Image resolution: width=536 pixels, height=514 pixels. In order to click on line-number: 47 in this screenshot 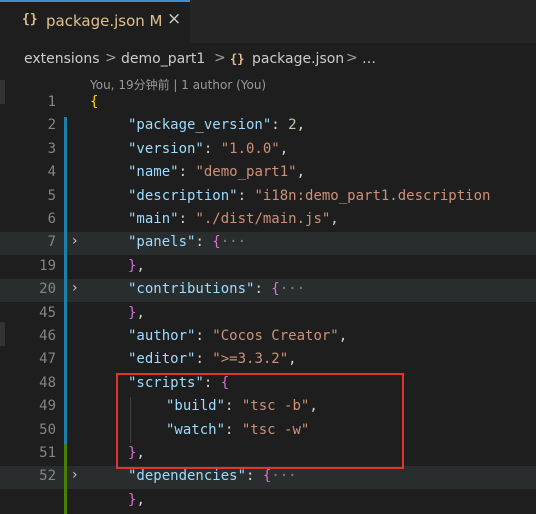, I will do `click(47, 359)`.